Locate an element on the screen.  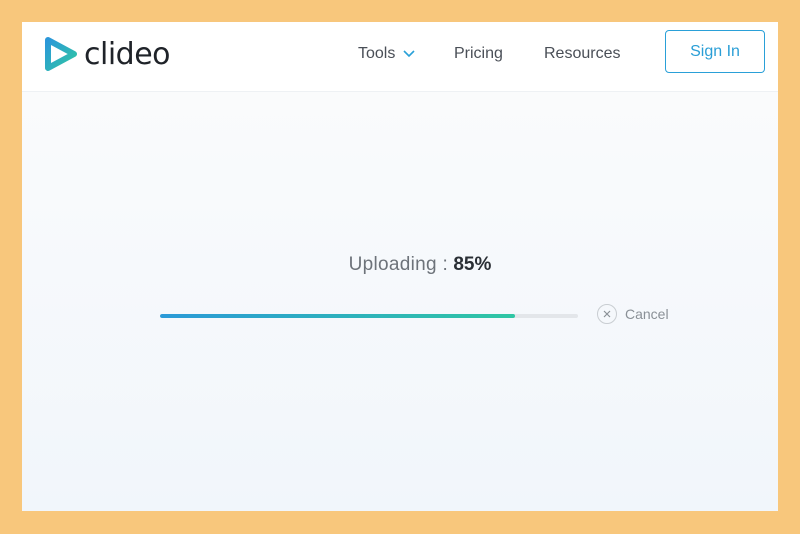
upload-status: Uploading : 85% is located at coordinates (400, 265).